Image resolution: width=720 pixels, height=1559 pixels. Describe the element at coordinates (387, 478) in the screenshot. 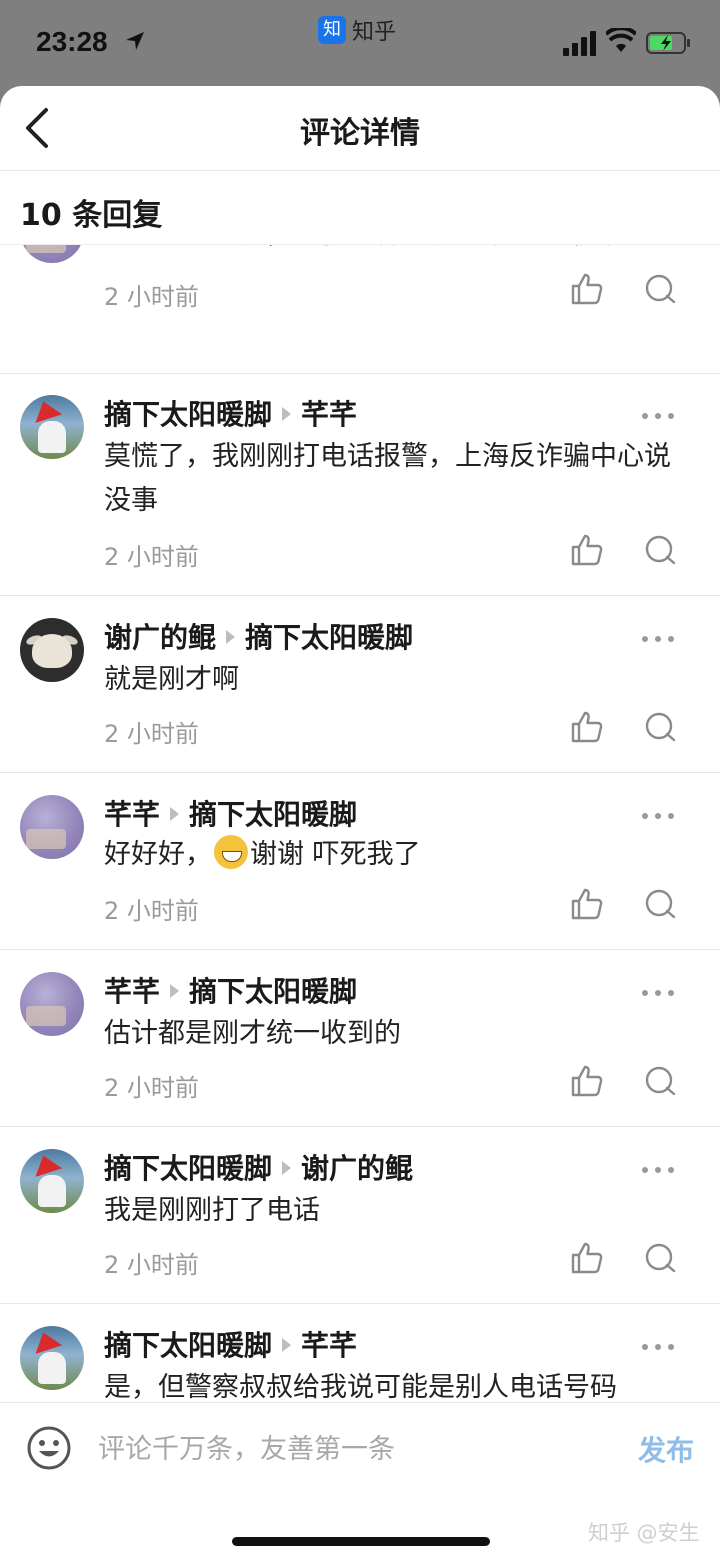

I see `comment-text: 莫慌了，我刚刚打电话报警，上海反诈骗中心说没事` at that location.